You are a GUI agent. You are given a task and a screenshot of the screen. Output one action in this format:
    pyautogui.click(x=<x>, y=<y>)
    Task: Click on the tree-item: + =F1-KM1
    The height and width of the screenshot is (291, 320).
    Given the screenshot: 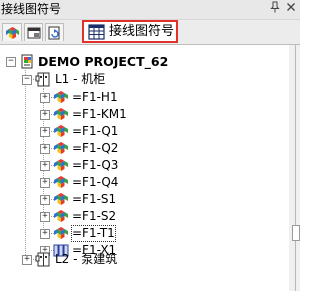 What is the action you would take?
    pyautogui.click(x=144, y=114)
    